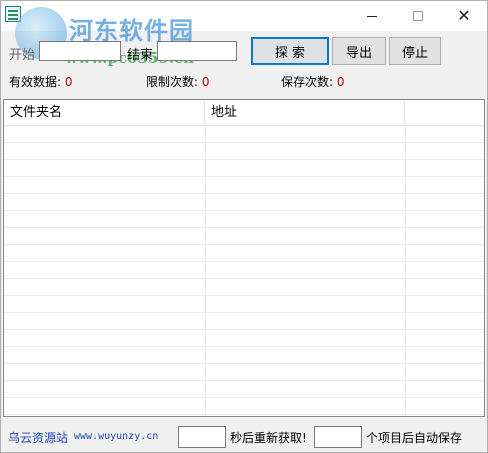 The width and height of the screenshot is (488, 453). I want to click on footer-site-url: www.wuyunzy.cn, so click(116, 436).